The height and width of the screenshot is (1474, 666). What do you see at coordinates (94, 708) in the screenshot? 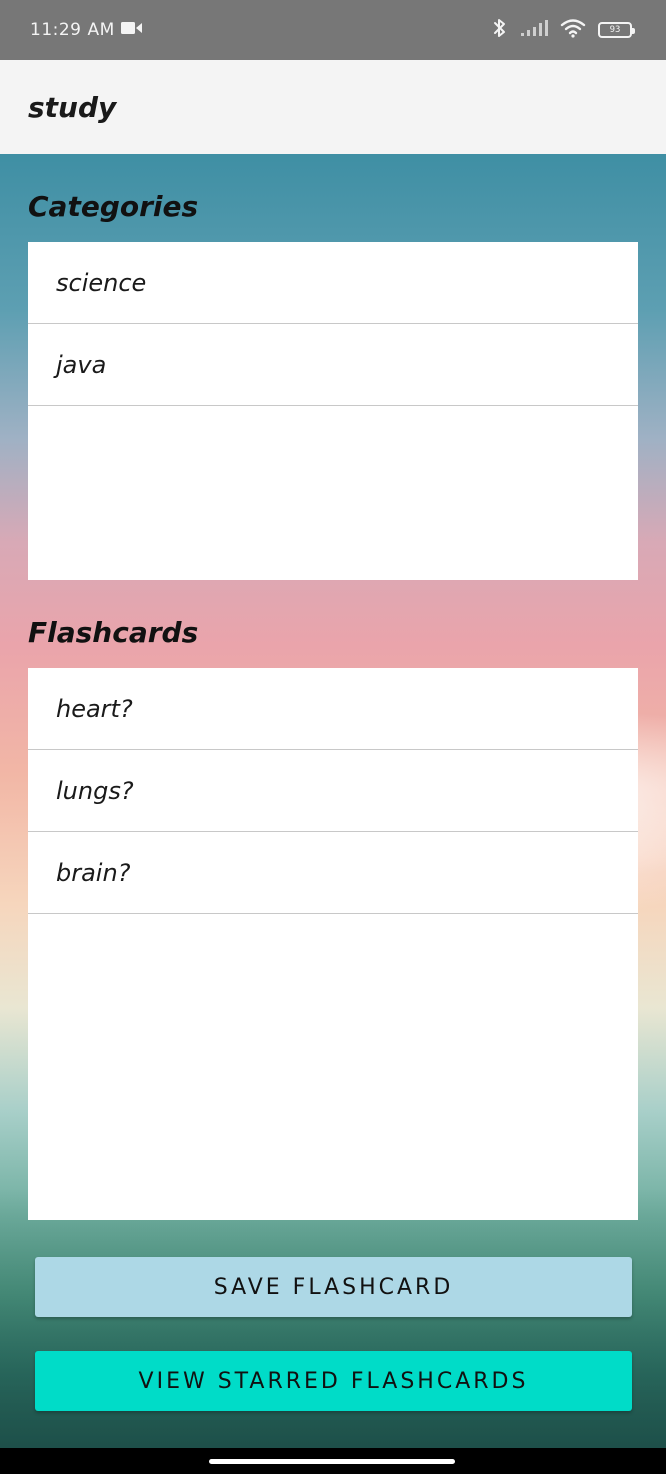
I see `flashcard-label: heart?` at bounding box center [94, 708].